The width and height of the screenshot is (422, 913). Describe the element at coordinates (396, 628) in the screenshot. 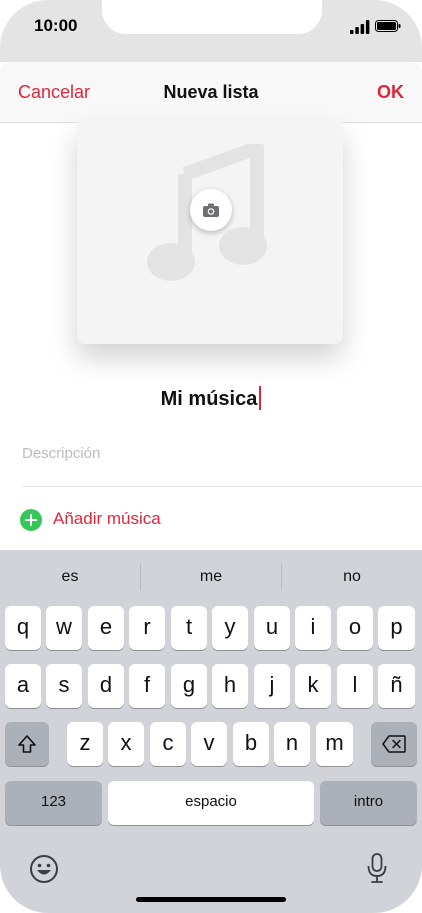

I see `key-p: p` at that location.